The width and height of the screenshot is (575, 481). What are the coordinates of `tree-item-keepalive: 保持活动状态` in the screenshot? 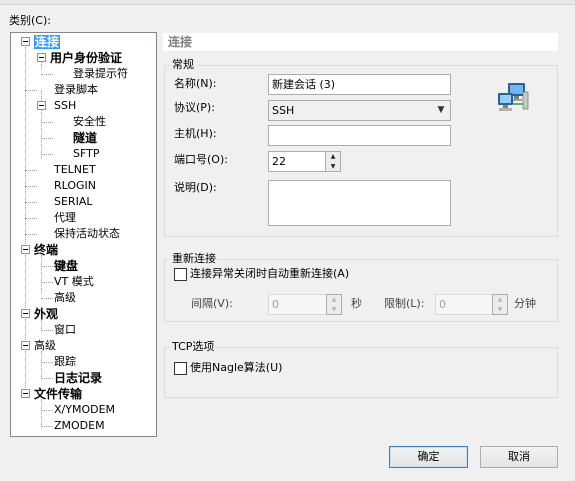 It's located at (87, 234).